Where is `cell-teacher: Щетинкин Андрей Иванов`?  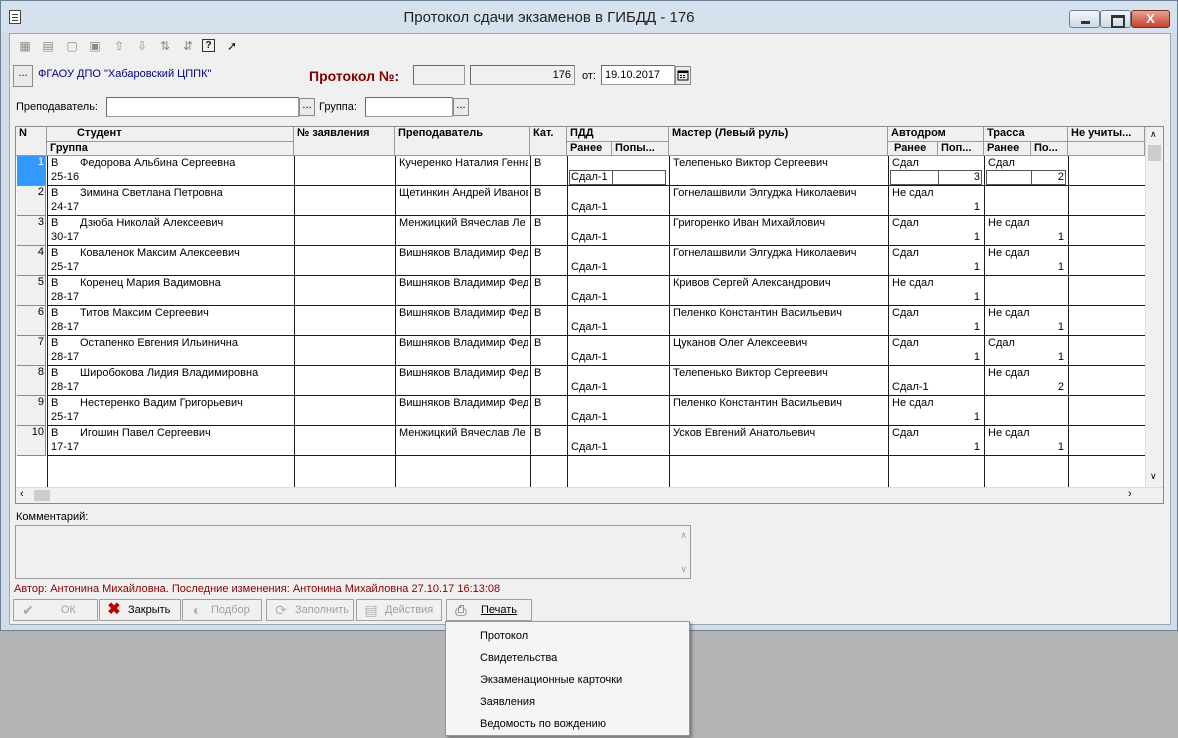 cell-teacher: Щетинкин Андрей Иванов is located at coordinates (462, 193).